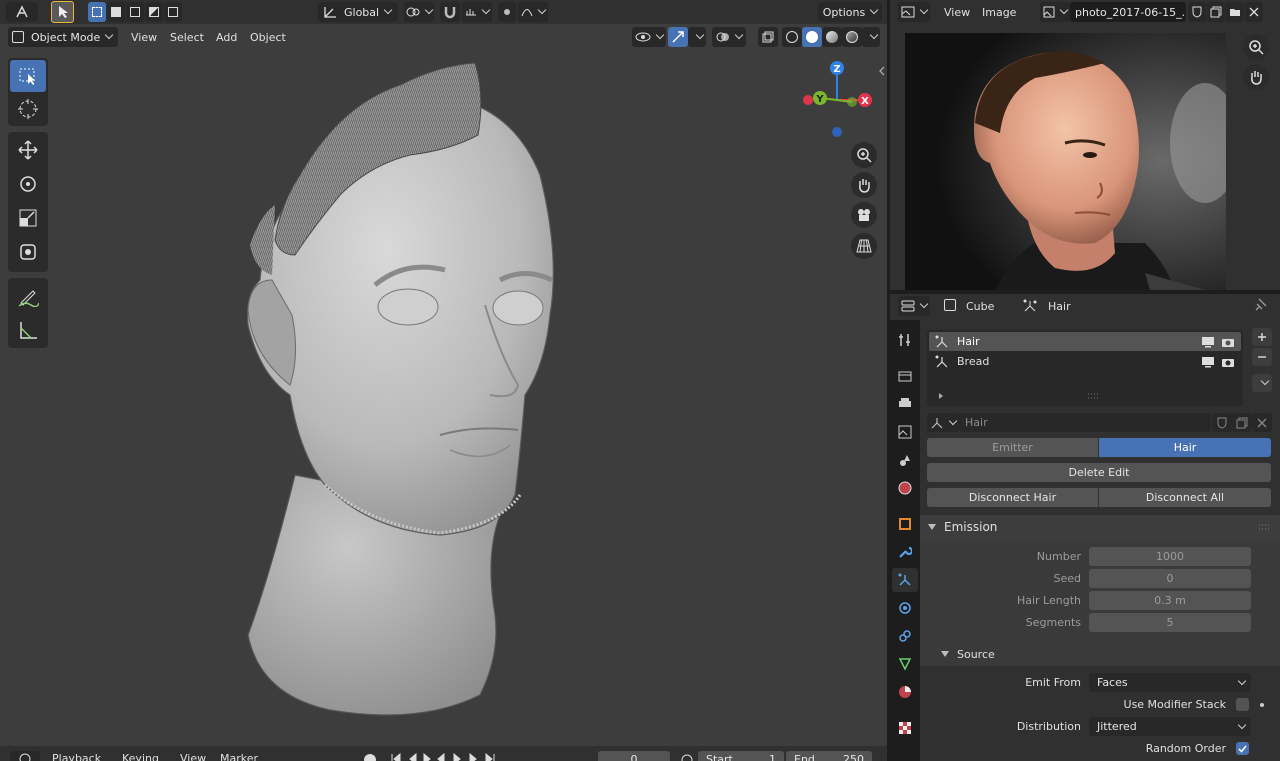  I want to click on particle-specials-dropdown, so click(1262, 383).